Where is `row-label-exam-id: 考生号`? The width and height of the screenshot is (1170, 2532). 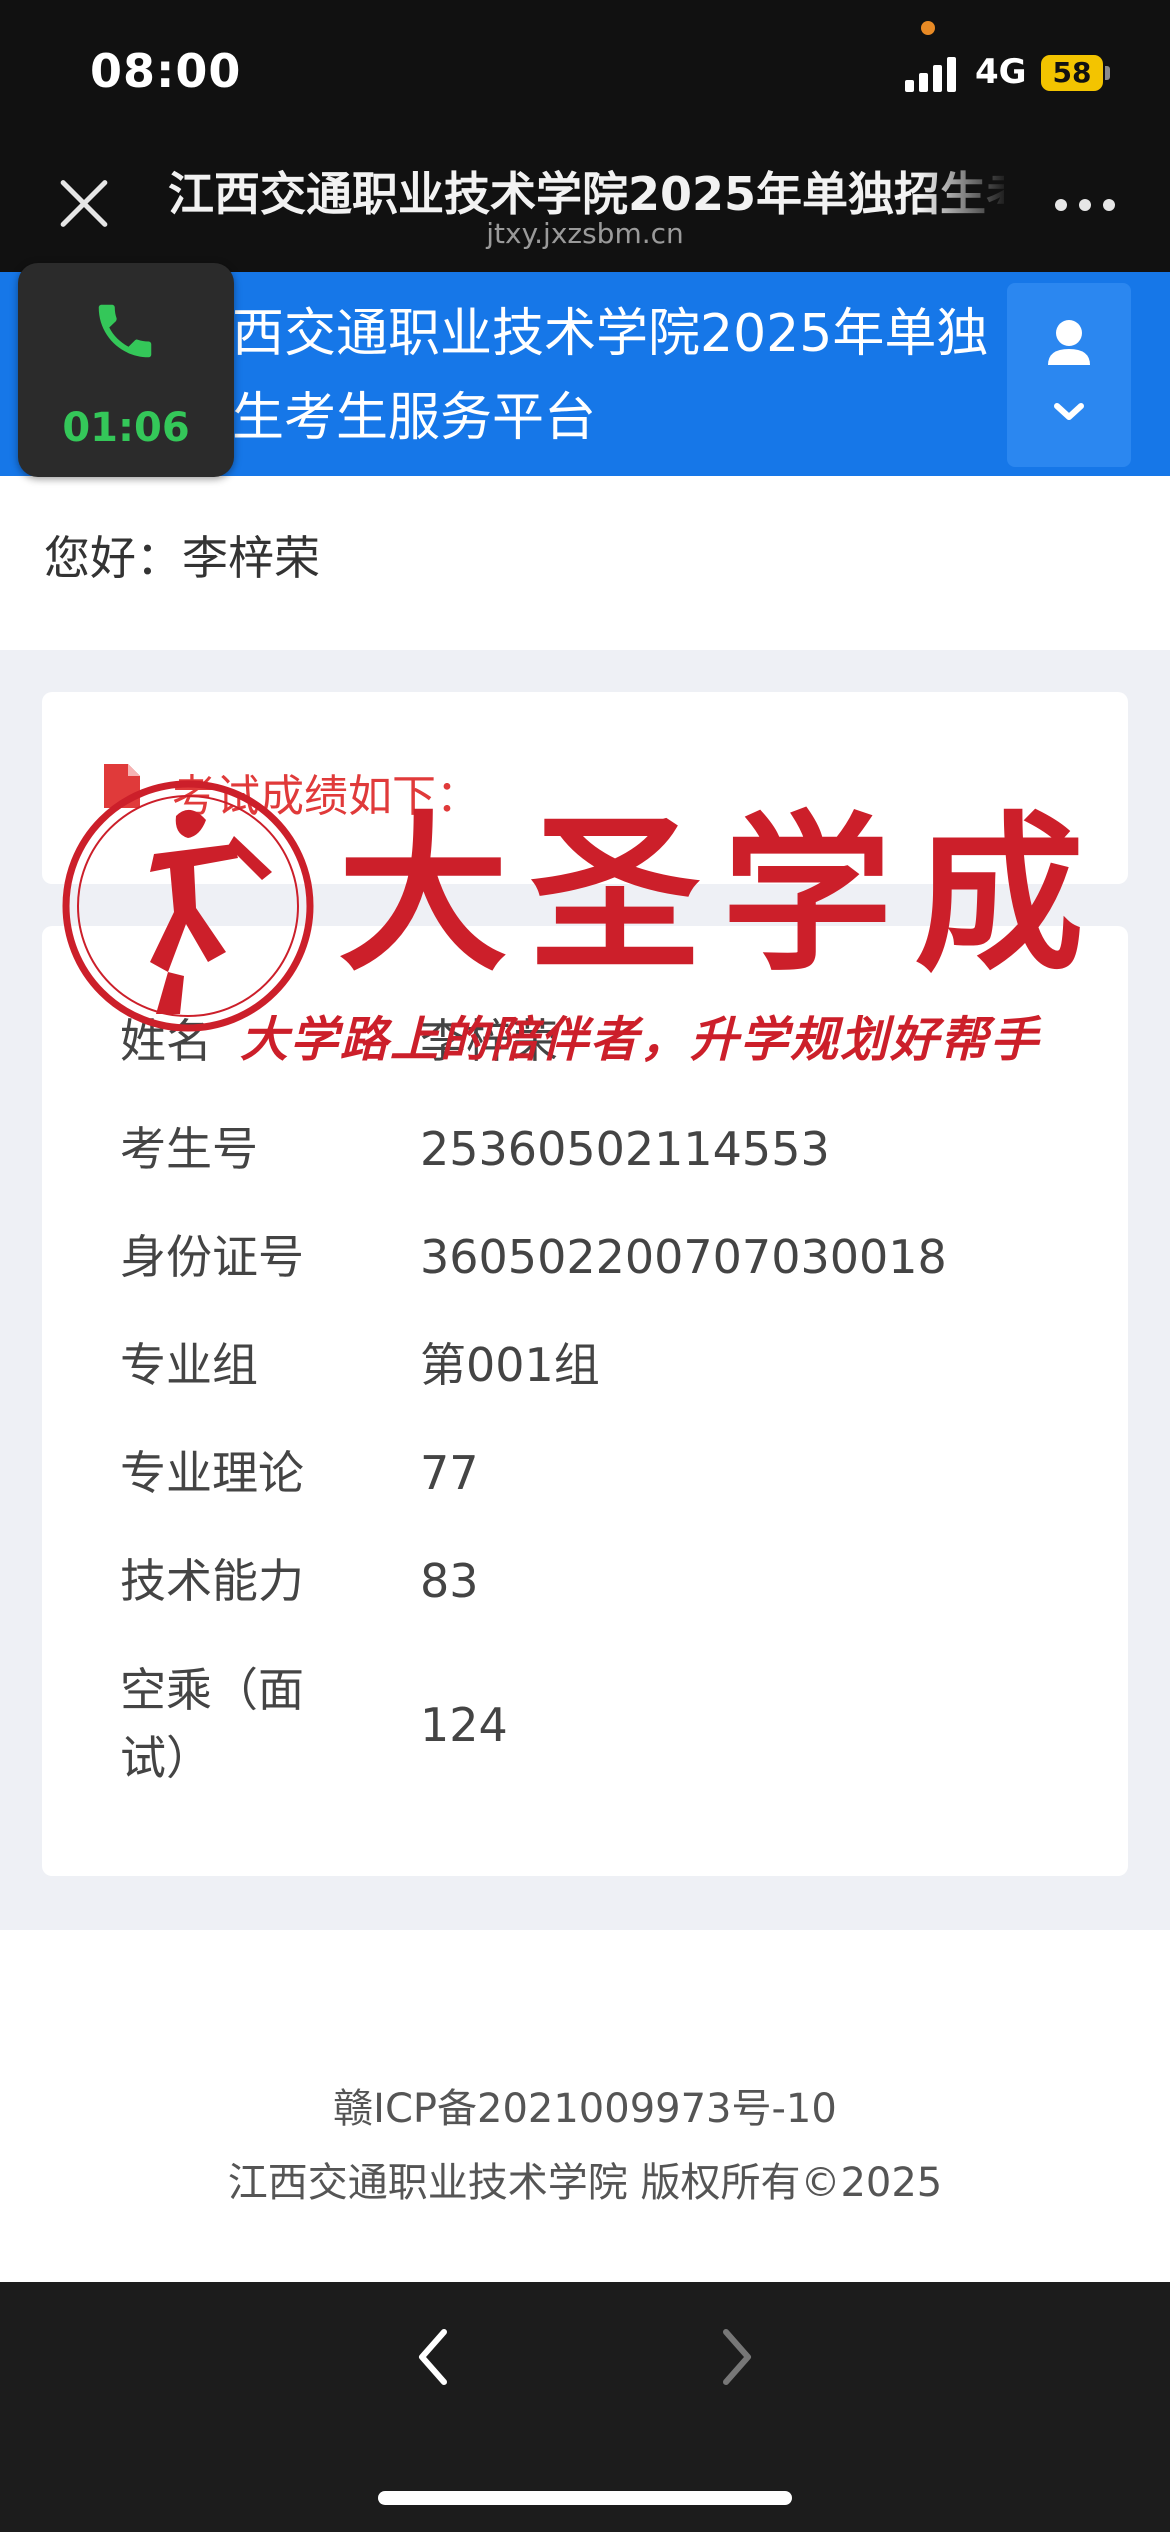
row-label-exam-id: 考生号 is located at coordinates (189, 1149).